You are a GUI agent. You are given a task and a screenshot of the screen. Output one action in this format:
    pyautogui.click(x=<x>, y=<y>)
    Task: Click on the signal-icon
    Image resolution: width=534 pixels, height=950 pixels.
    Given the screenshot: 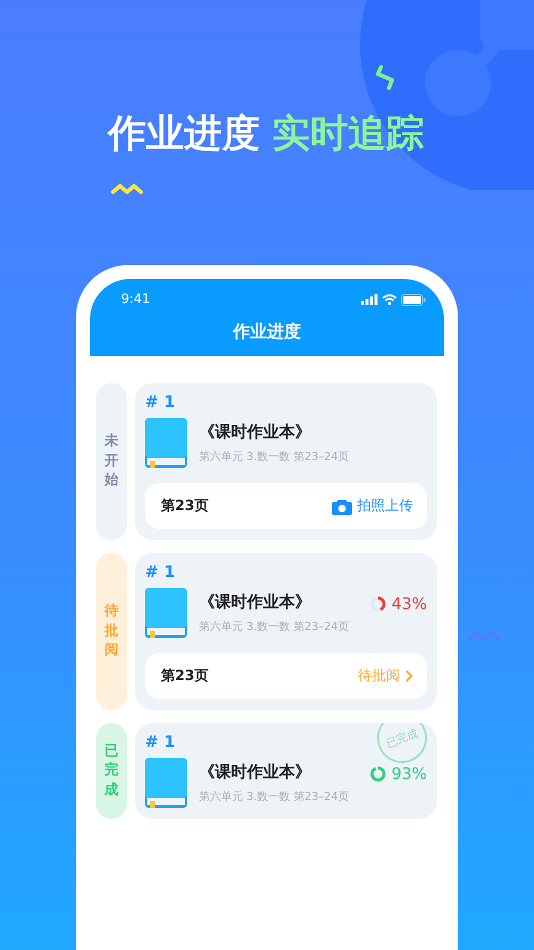 What is the action you would take?
    pyautogui.click(x=369, y=299)
    